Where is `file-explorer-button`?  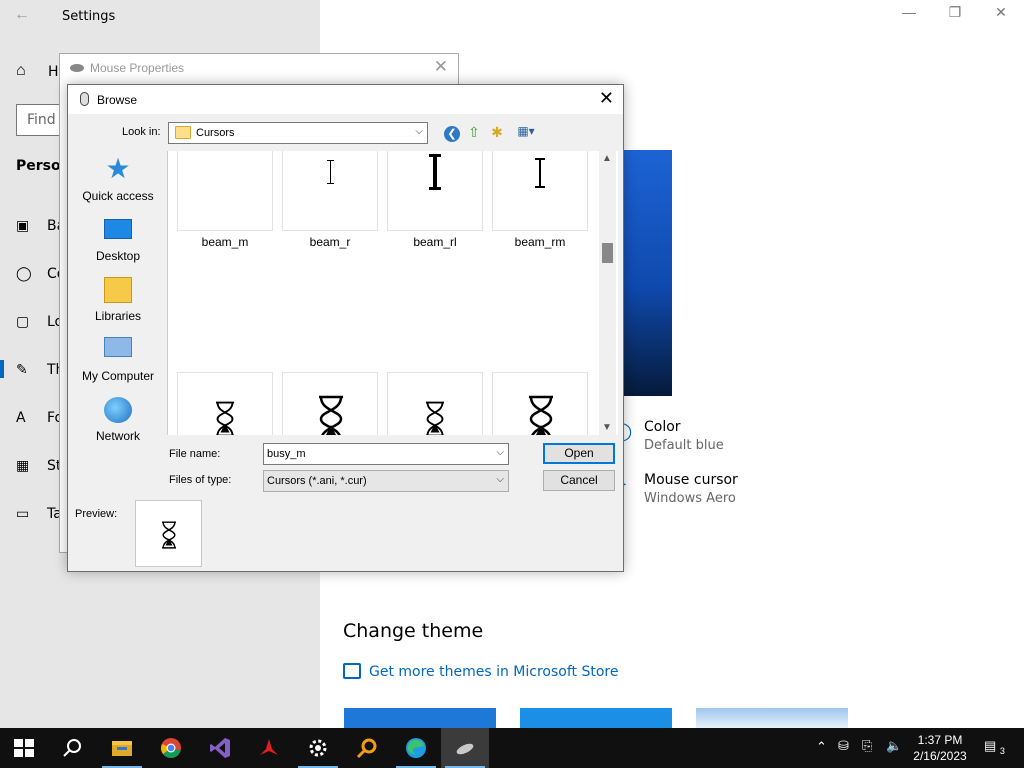 file-explorer-button is located at coordinates (122, 748).